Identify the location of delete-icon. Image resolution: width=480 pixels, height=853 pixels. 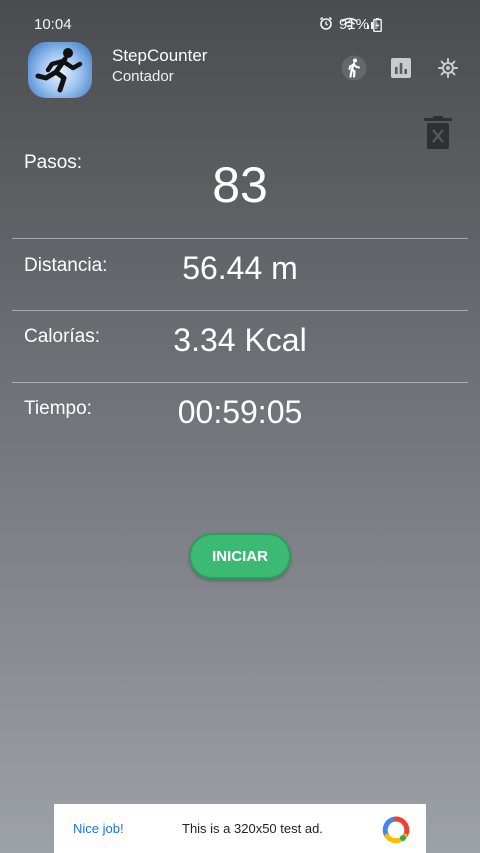
(438, 135).